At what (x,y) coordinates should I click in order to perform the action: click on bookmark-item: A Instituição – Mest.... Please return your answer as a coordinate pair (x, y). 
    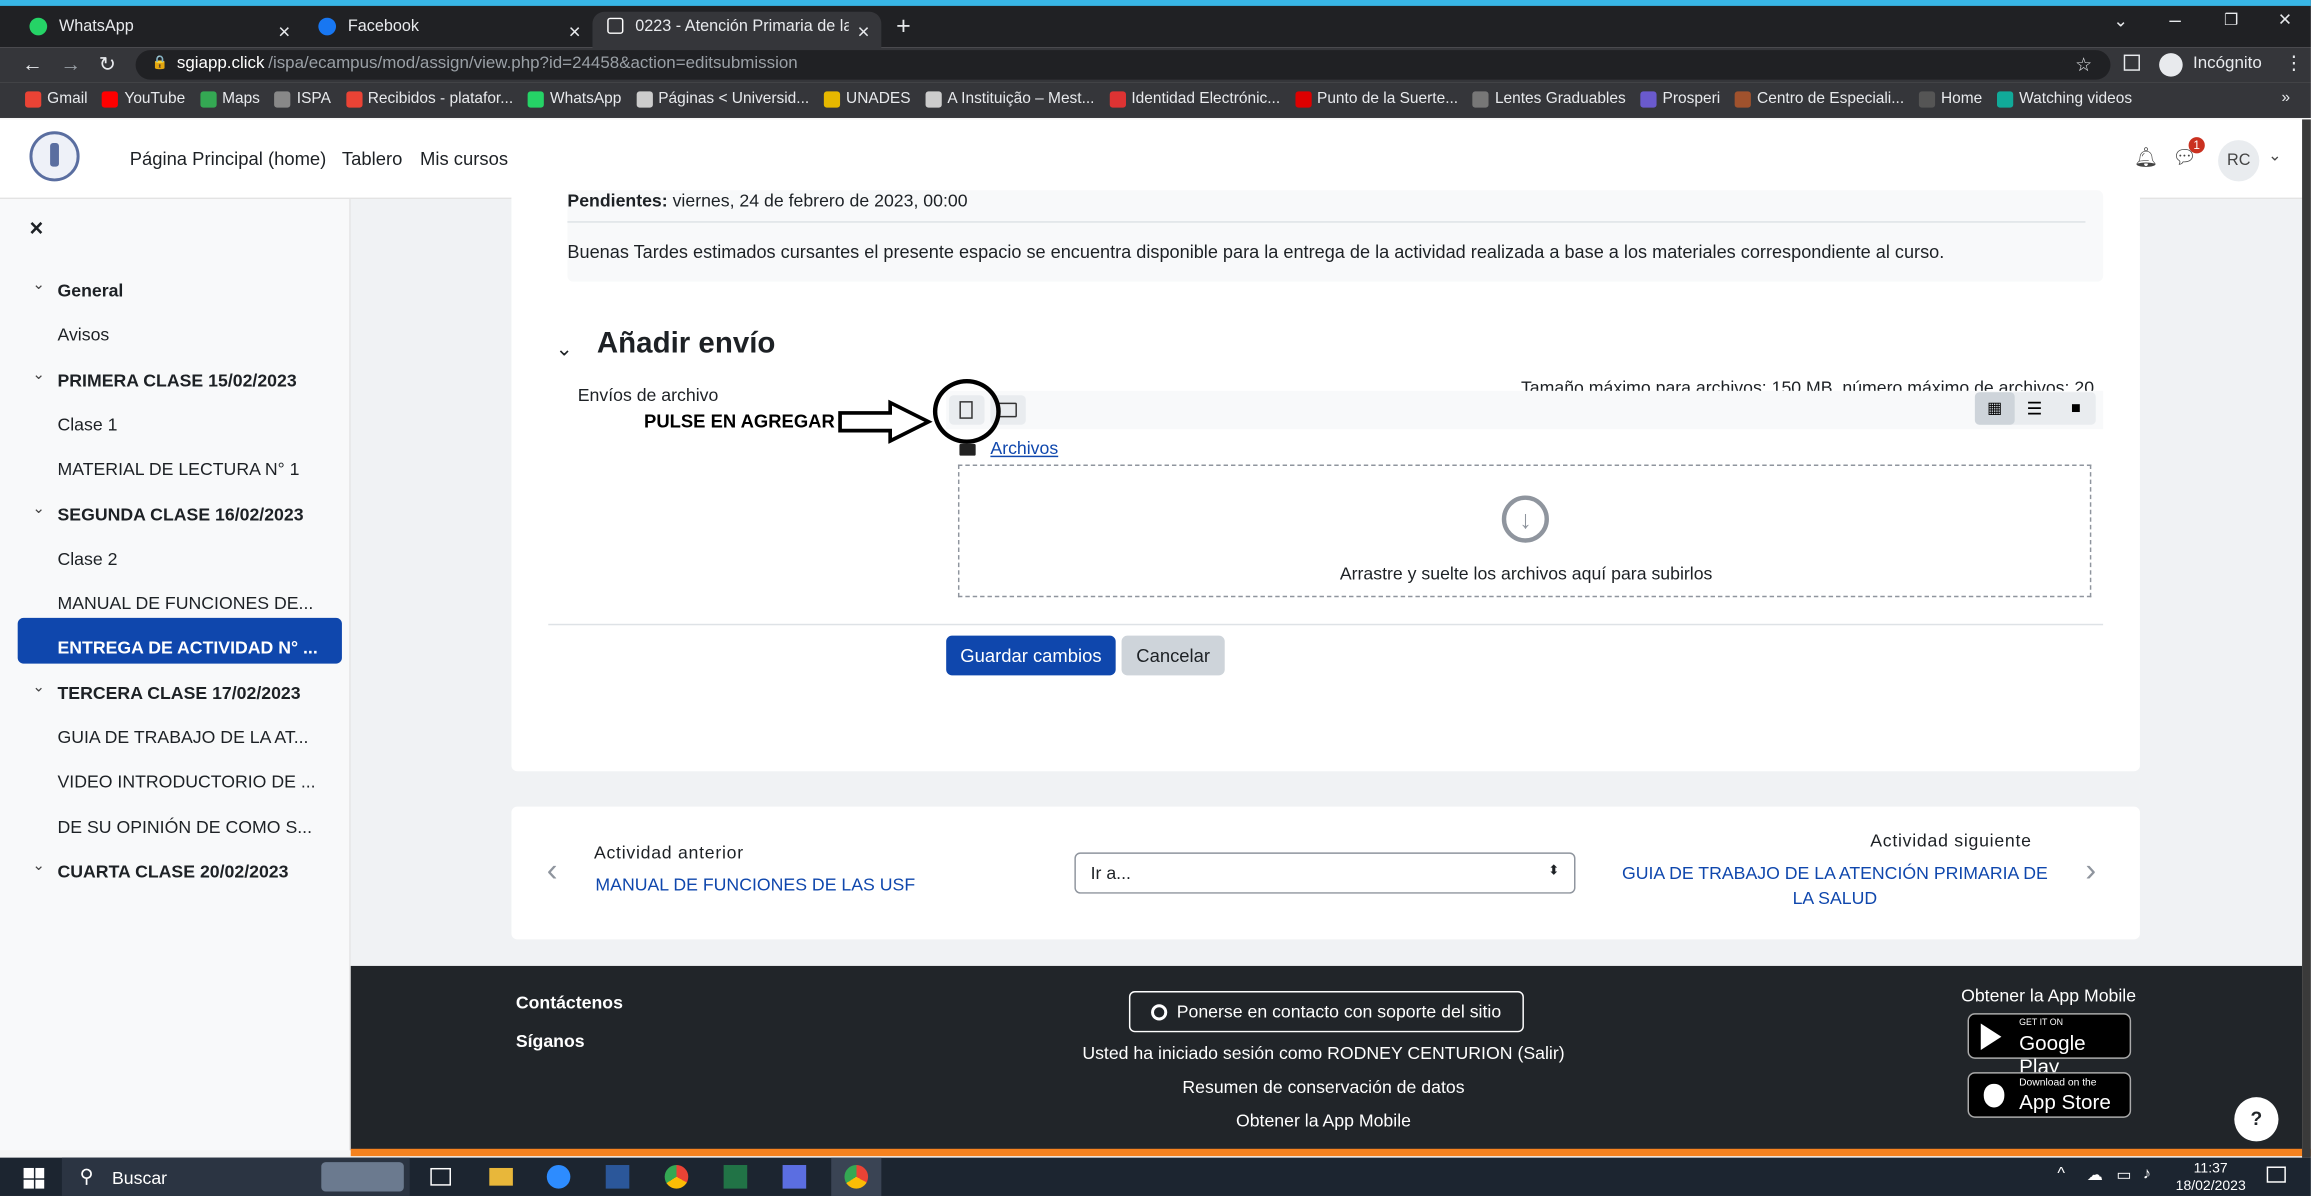
    Looking at the image, I should click on (1009, 99).